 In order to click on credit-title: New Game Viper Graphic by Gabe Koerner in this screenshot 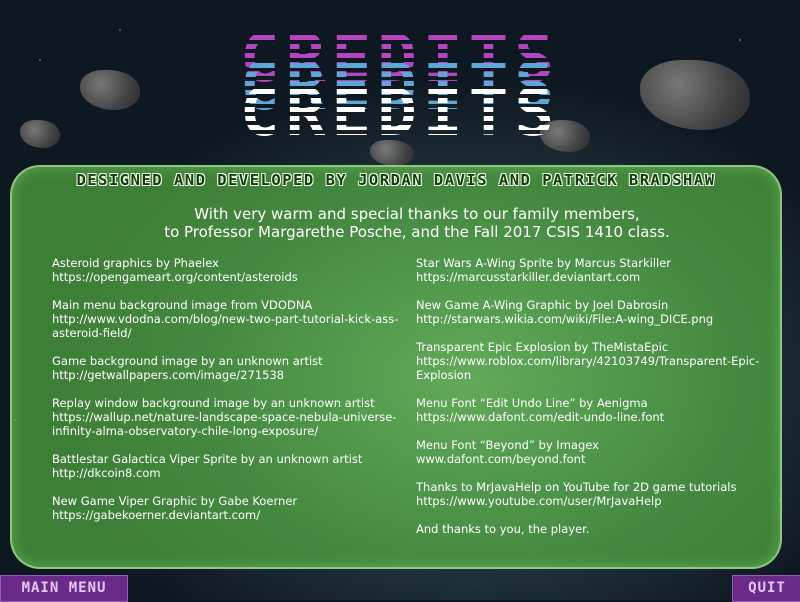, I will do `click(175, 501)`.